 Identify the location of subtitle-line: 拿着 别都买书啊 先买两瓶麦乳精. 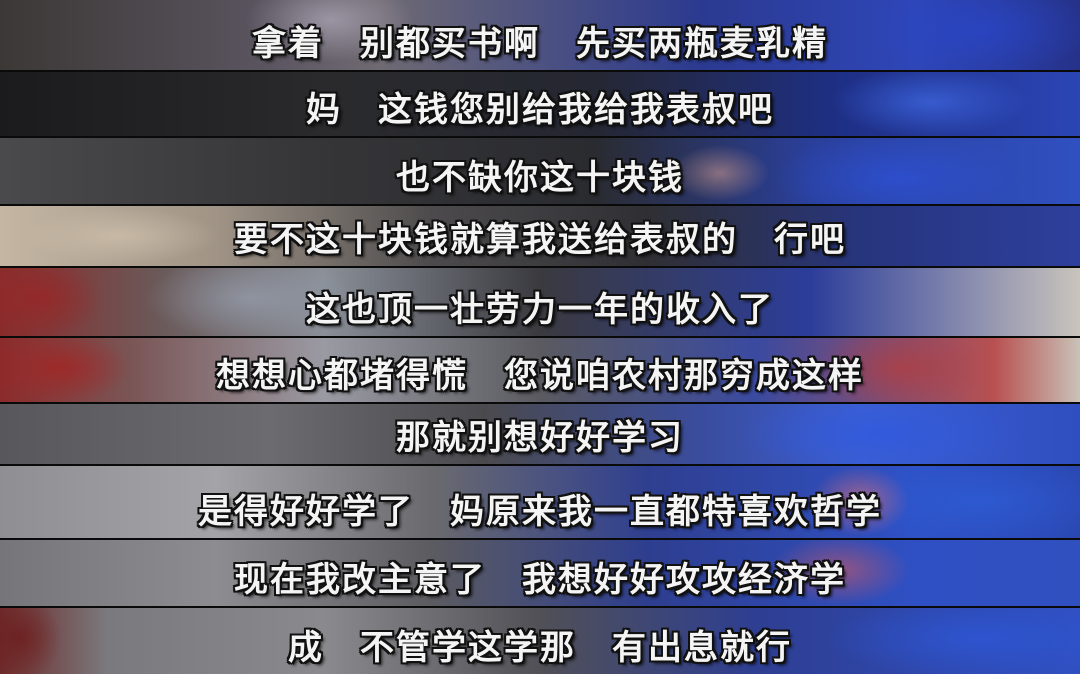
(540, 44).